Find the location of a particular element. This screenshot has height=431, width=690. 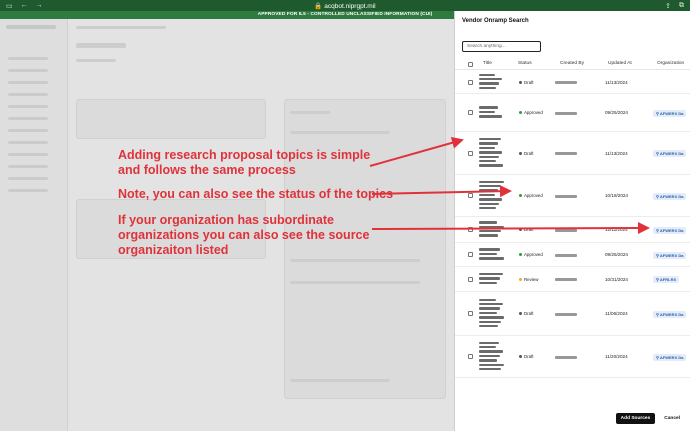

column-organization: Organization is located at coordinates (670, 63).